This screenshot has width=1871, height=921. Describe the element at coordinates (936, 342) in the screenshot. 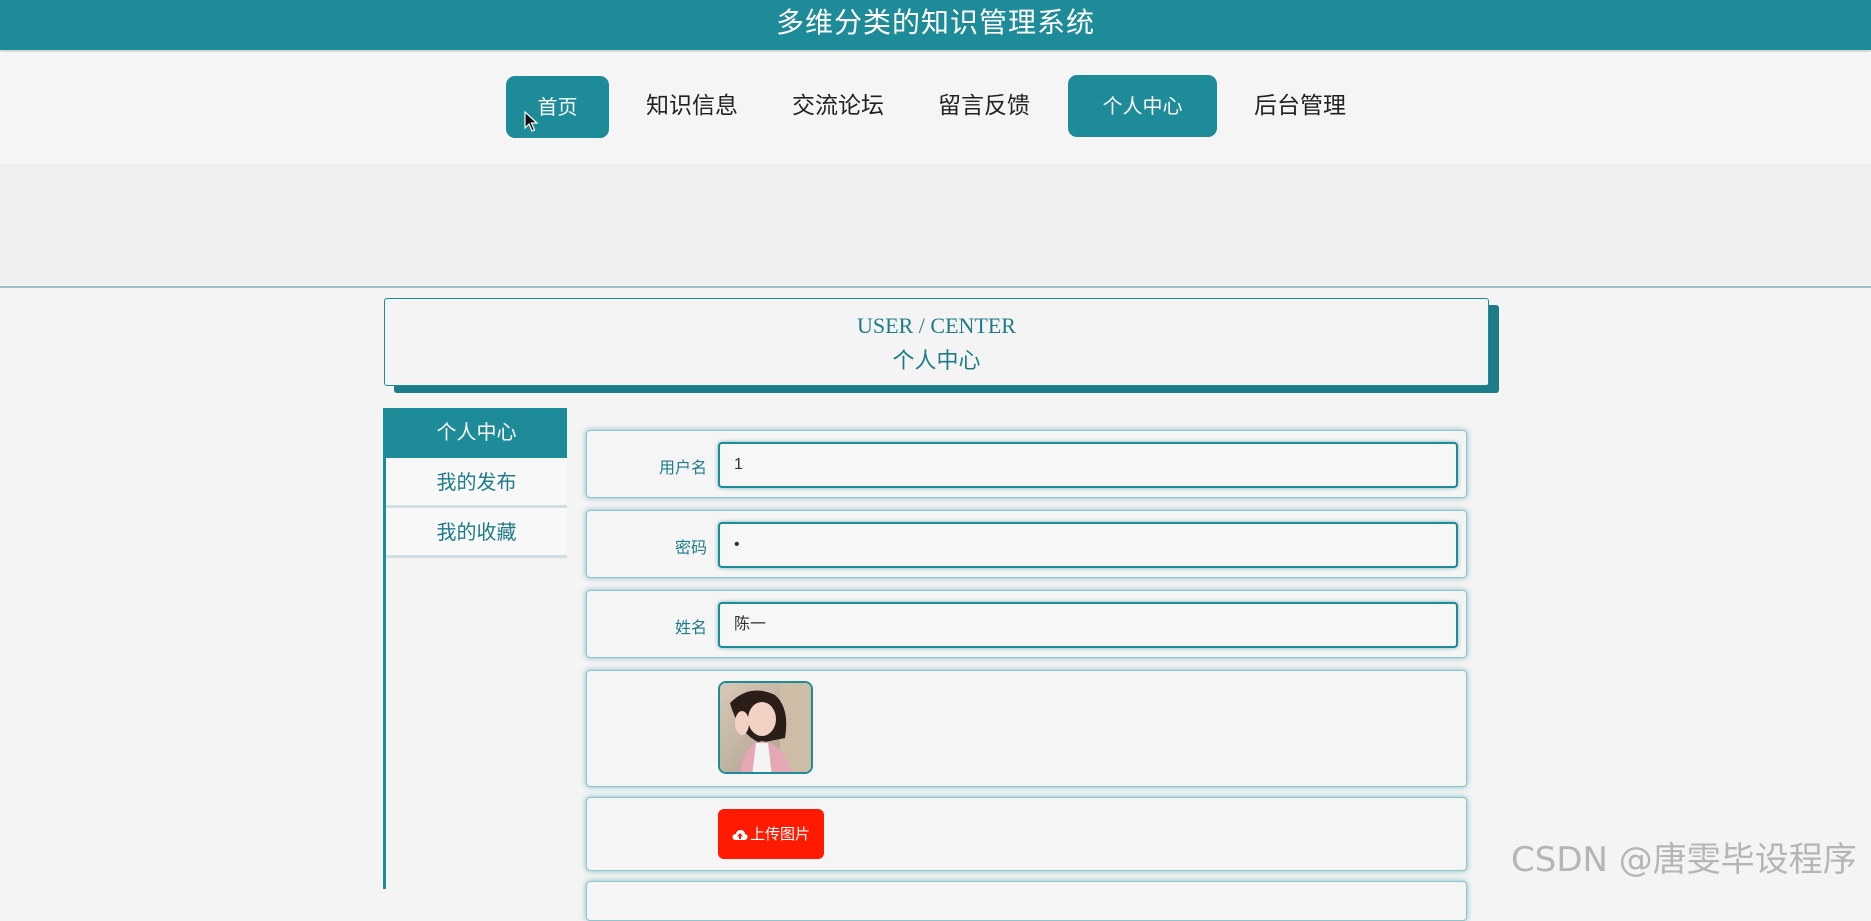

I see `user-center-header: USER / CENTER 个人中心` at that location.